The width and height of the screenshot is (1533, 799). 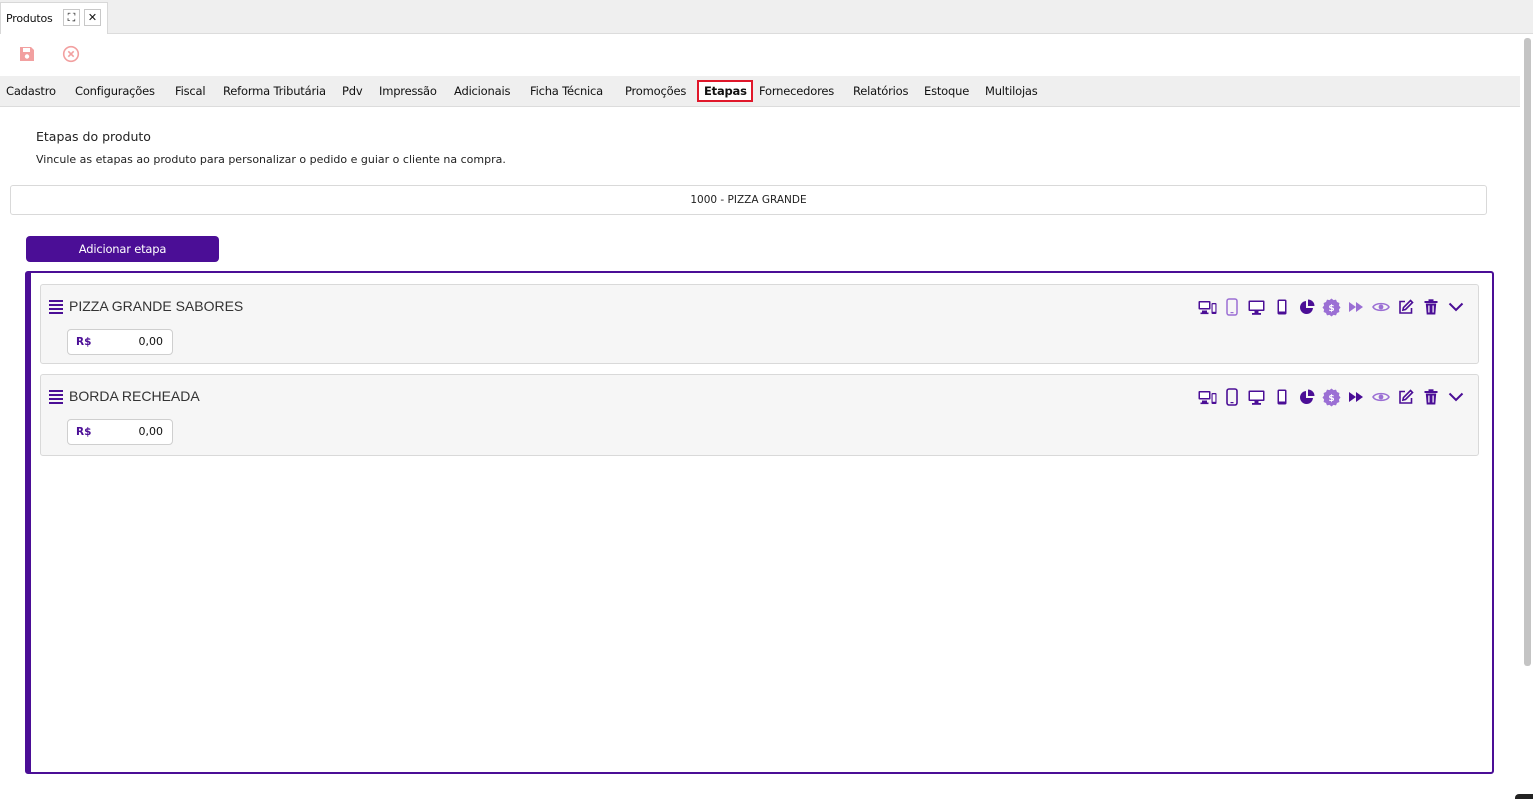 I want to click on nav-item-impressao: Impressão, so click(x=408, y=91).